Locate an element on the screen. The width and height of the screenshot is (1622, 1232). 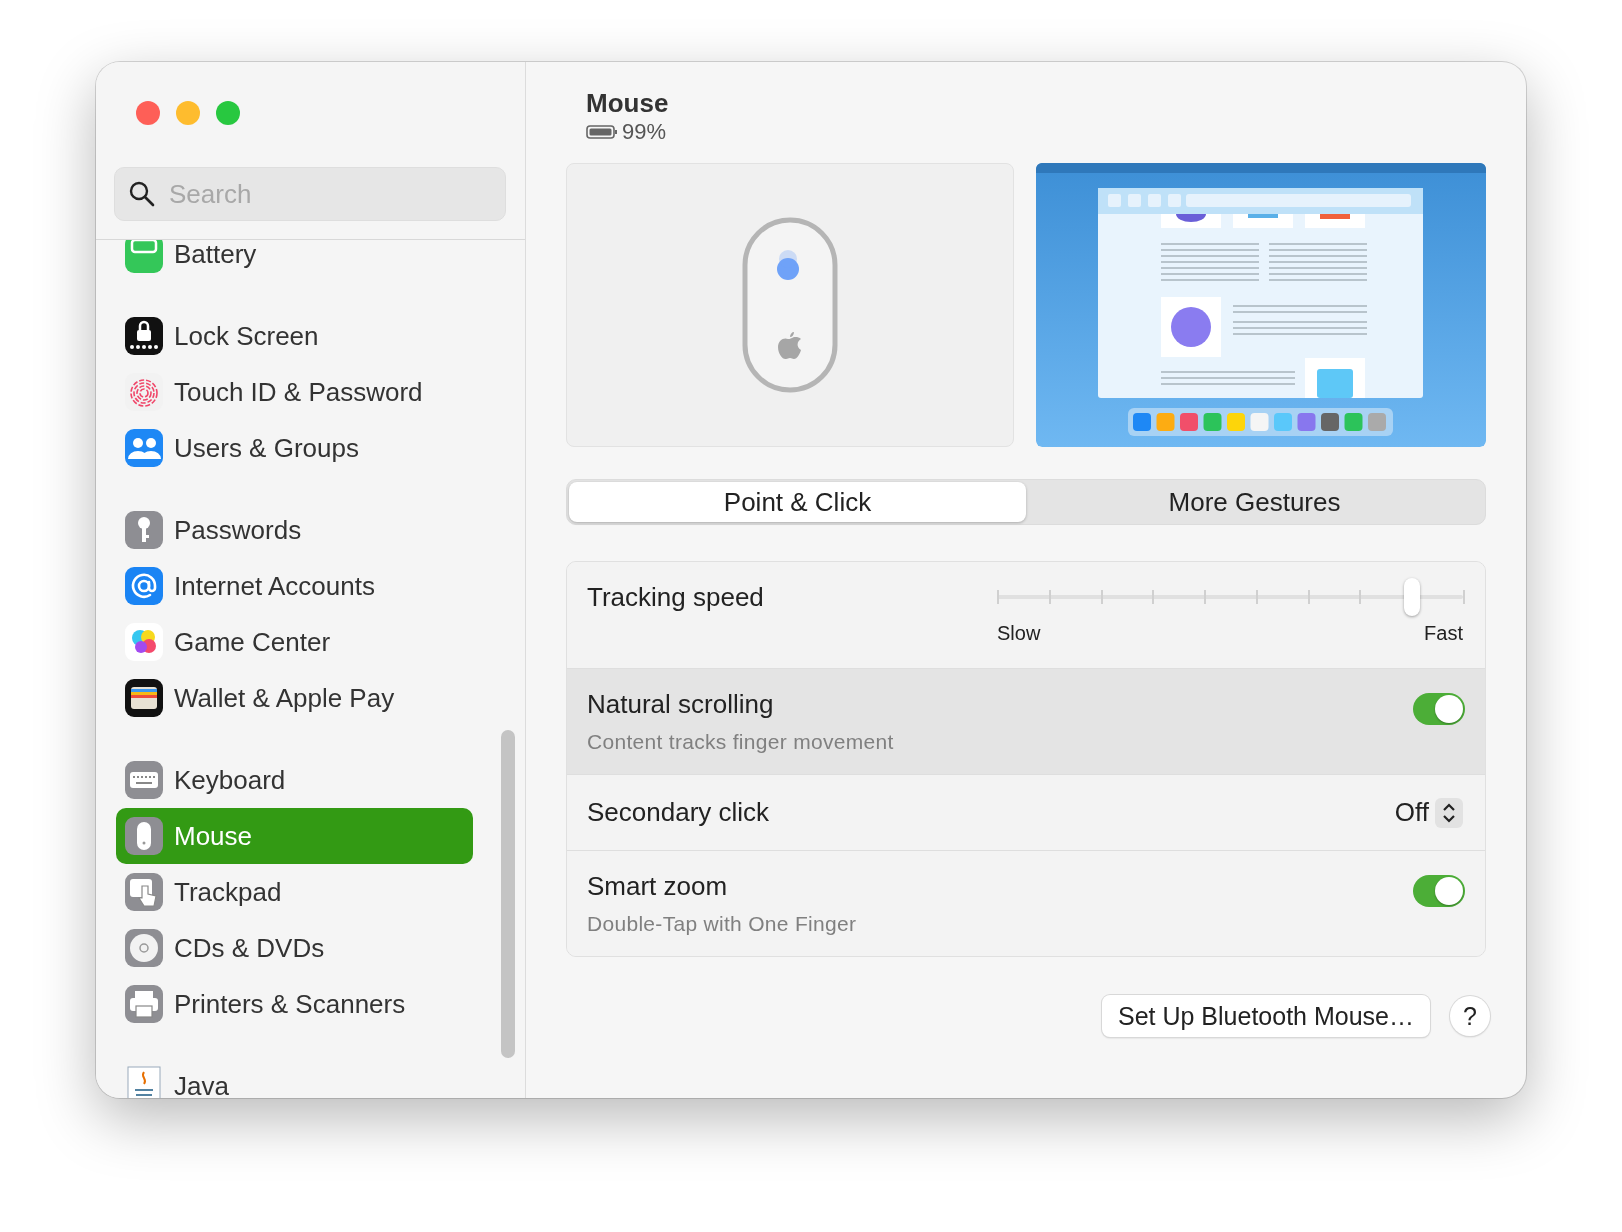
setting-description: Double-Tap with One Finger is located at coordinates (722, 924).